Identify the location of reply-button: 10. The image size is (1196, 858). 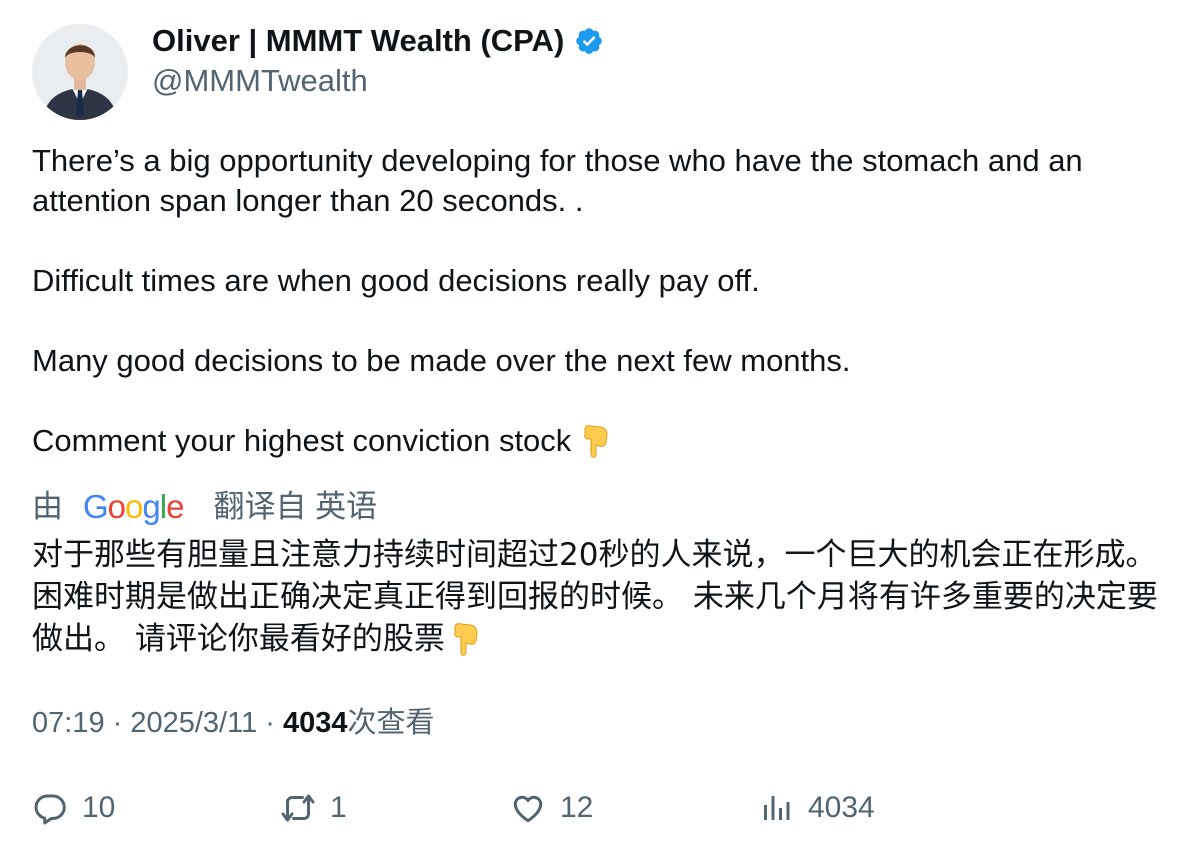
(73, 808).